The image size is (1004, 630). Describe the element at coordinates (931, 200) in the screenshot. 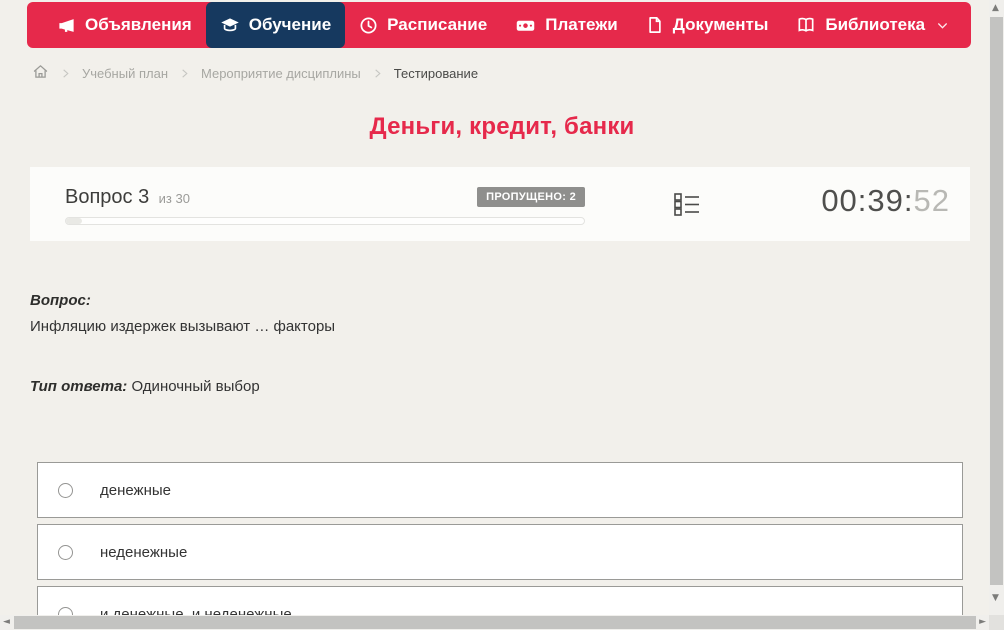

I see `timer-seconds: 52` at that location.